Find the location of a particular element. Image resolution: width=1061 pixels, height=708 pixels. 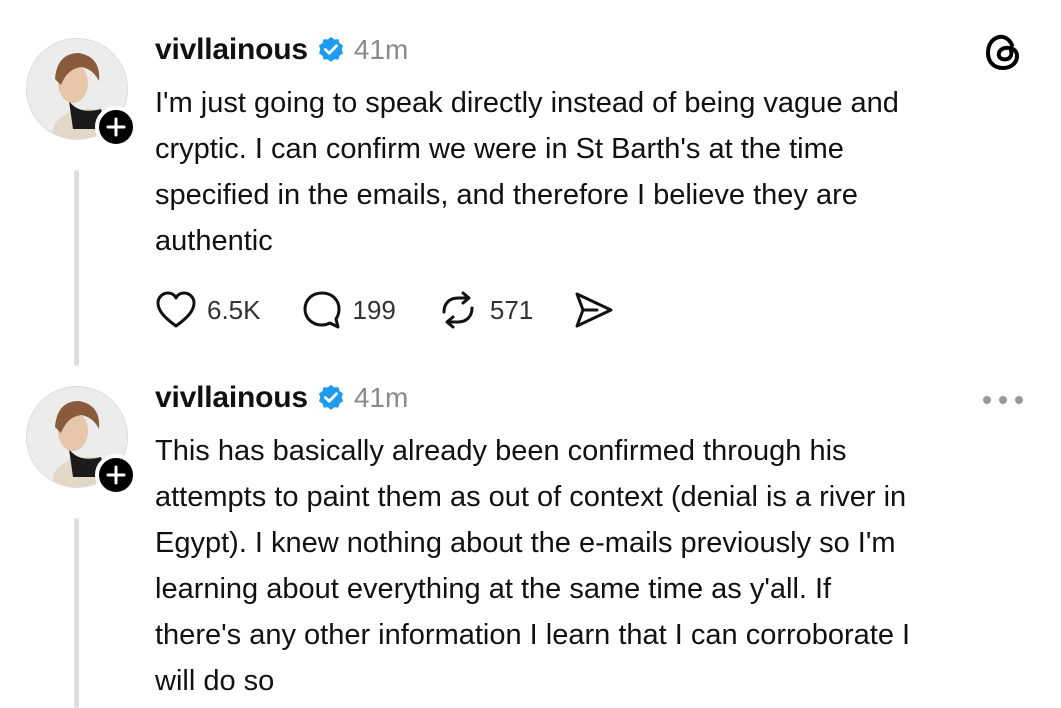

repost-count: 571 is located at coordinates (511, 309).